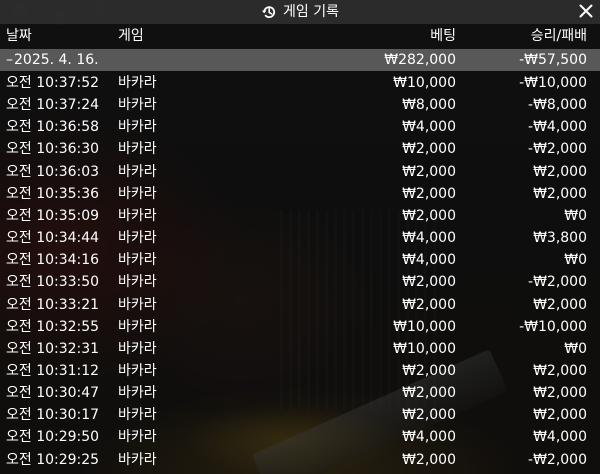  Describe the element at coordinates (53, 415) in the screenshot. I see `row-time: 오전 10:30:17` at that location.